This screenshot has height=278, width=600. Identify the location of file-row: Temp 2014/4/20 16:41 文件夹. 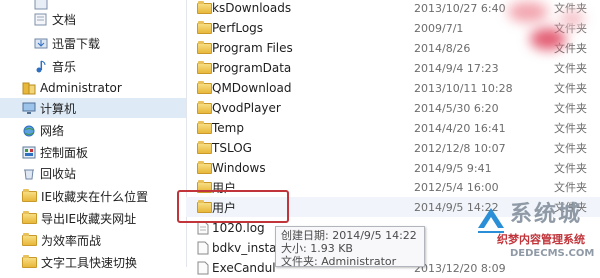
(393, 128).